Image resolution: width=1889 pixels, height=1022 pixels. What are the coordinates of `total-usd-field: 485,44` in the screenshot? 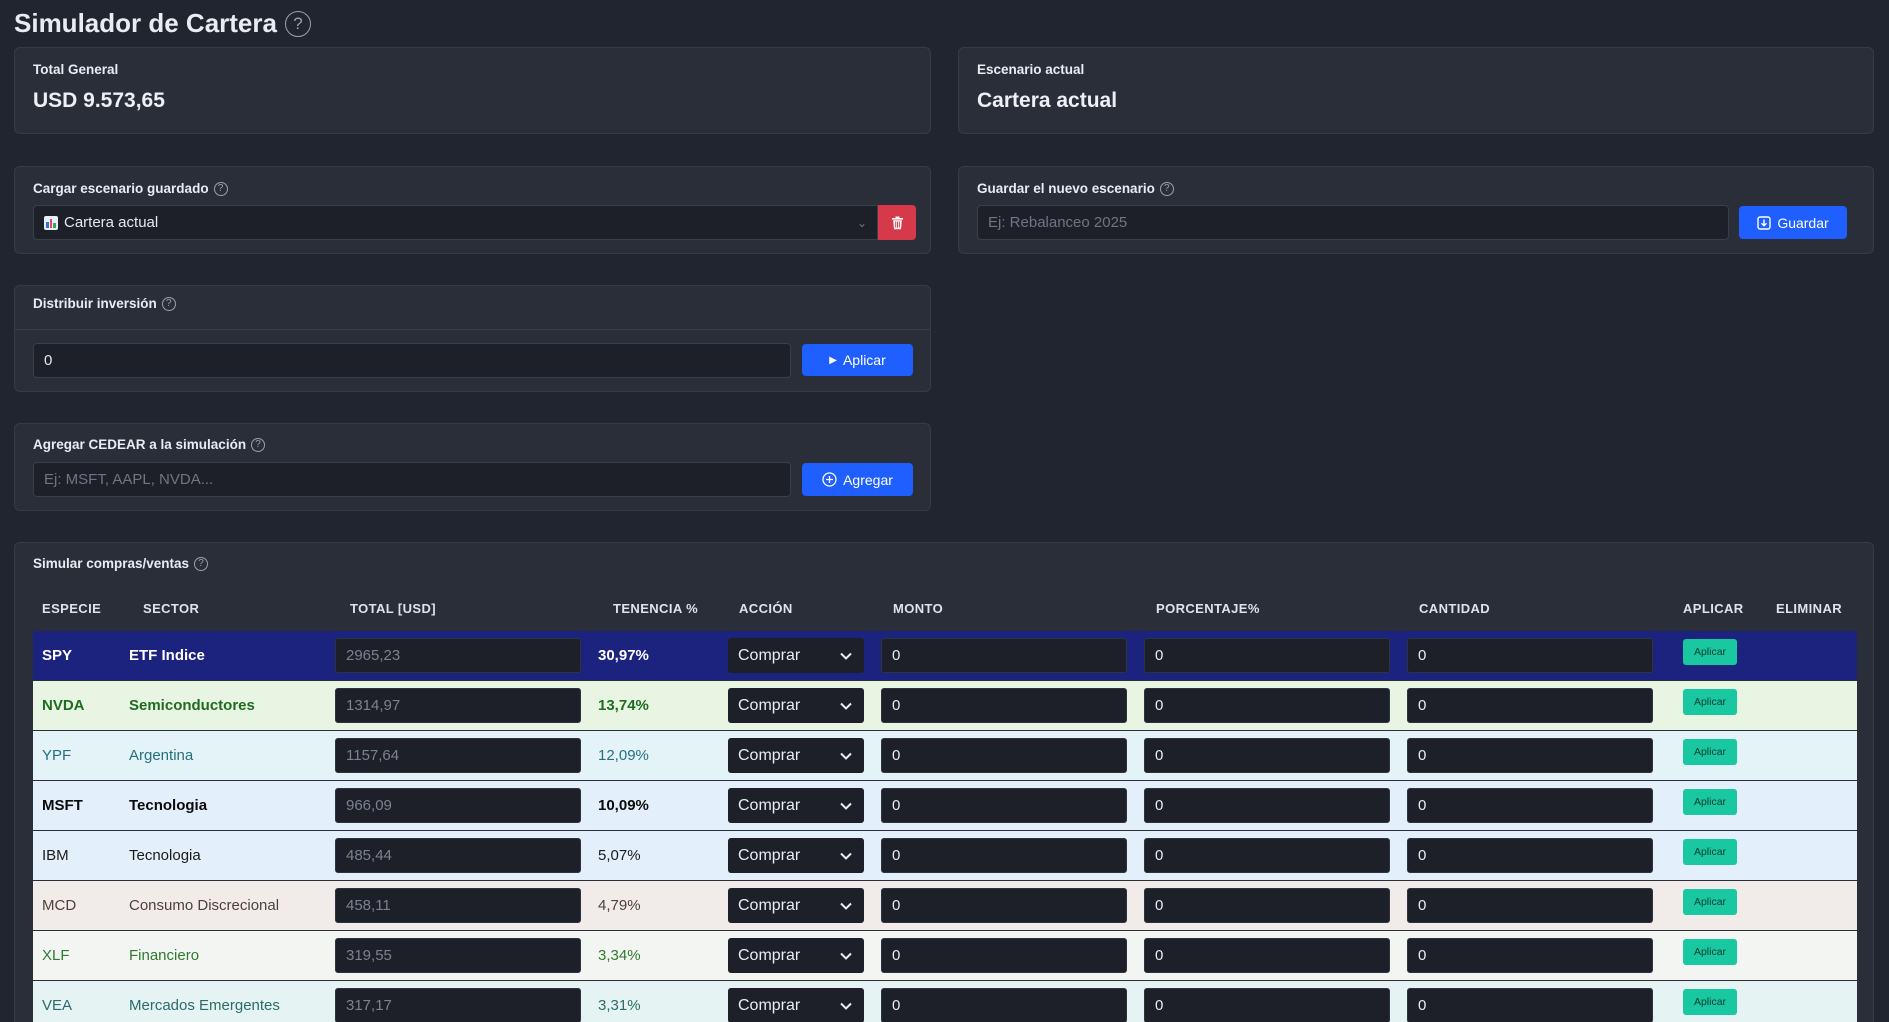 It's located at (458, 855).